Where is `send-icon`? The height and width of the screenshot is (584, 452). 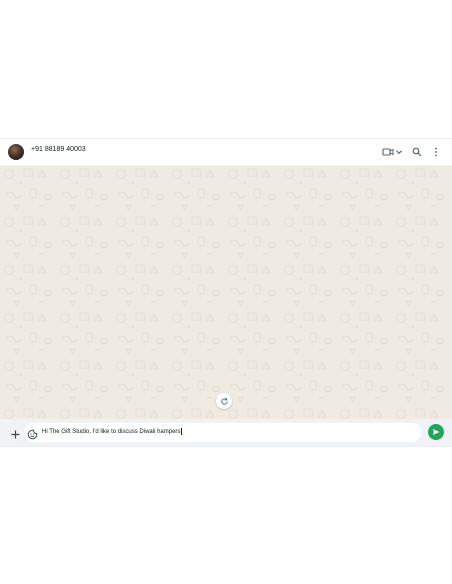 send-icon is located at coordinates (436, 432).